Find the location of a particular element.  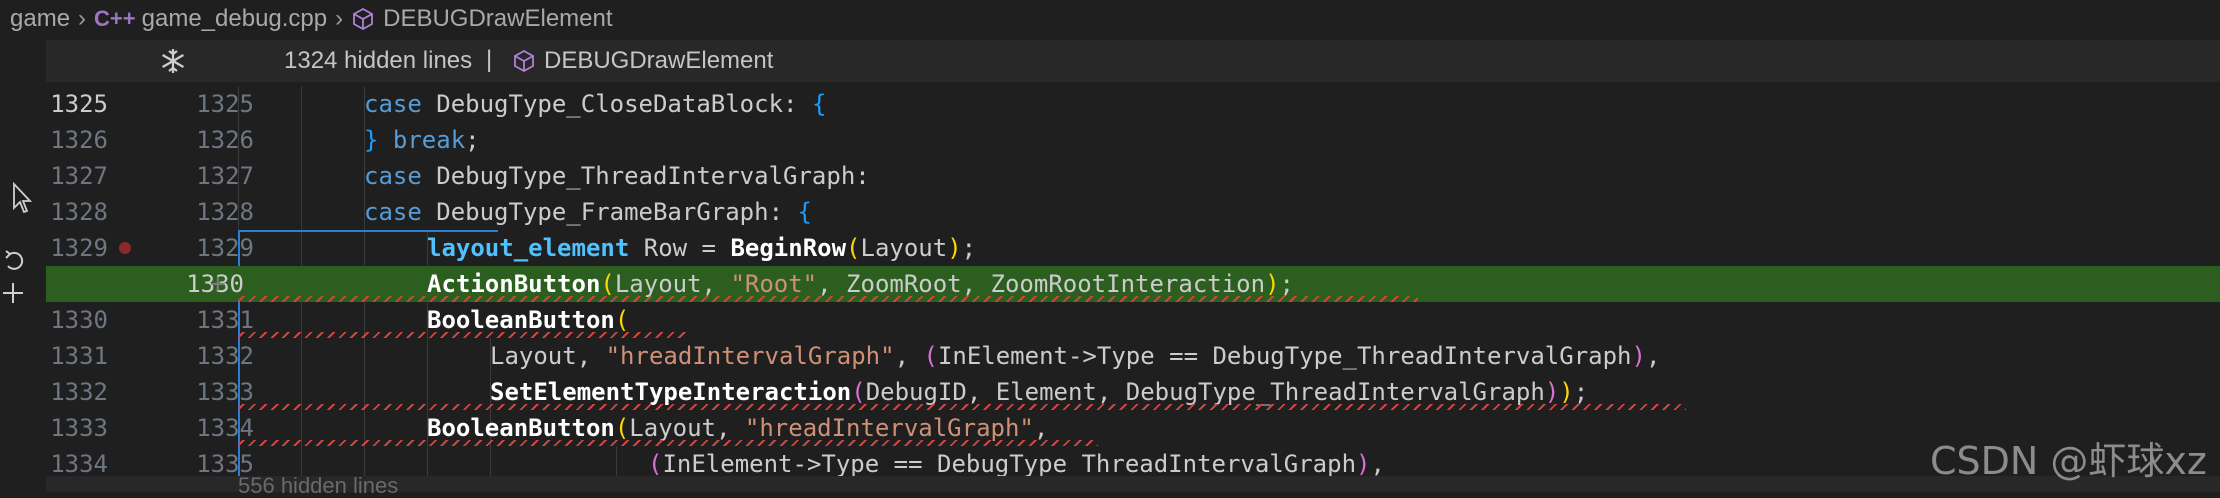

revert-change-icon is located at coordinates (15, 261).